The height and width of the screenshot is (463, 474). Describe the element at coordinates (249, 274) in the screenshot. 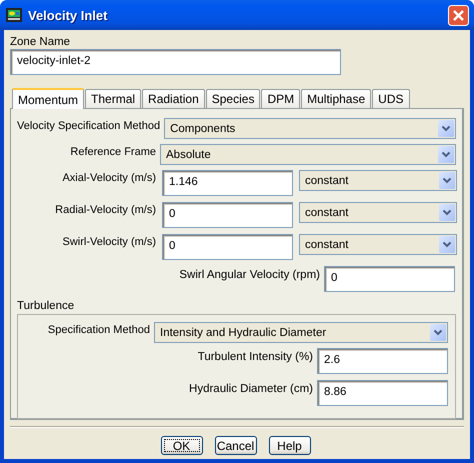

I see `field-label: Swirl Angular Velocity (rpm)` at that location.